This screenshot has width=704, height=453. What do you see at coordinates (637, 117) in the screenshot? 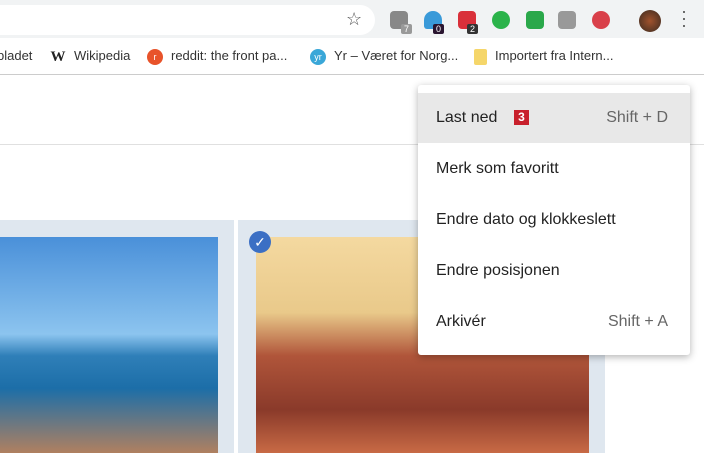
I see `menu-shortcut: Shift + D` at bounding box center [637, 117].